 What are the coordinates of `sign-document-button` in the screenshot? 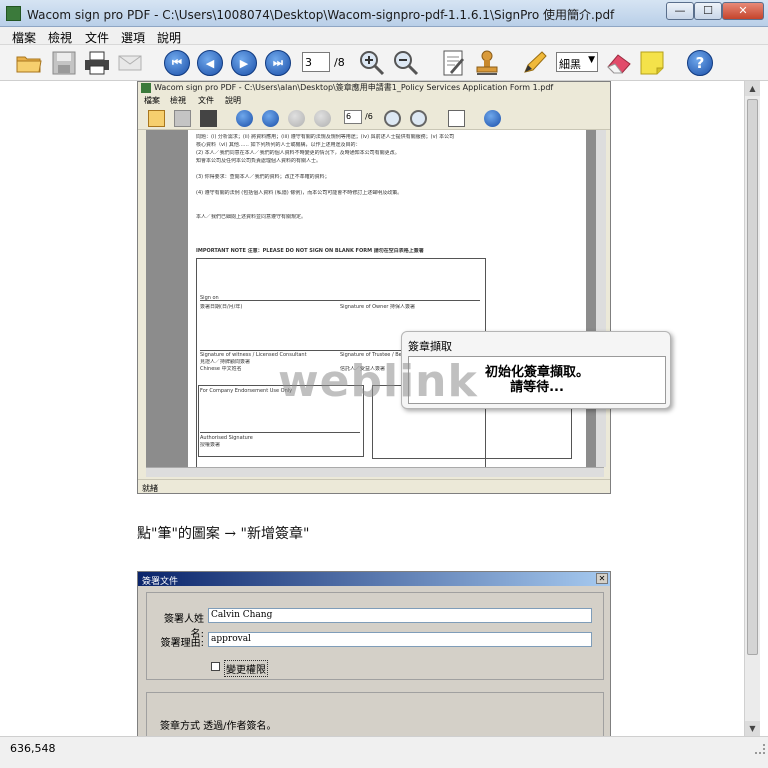 It's located at (454, 63).